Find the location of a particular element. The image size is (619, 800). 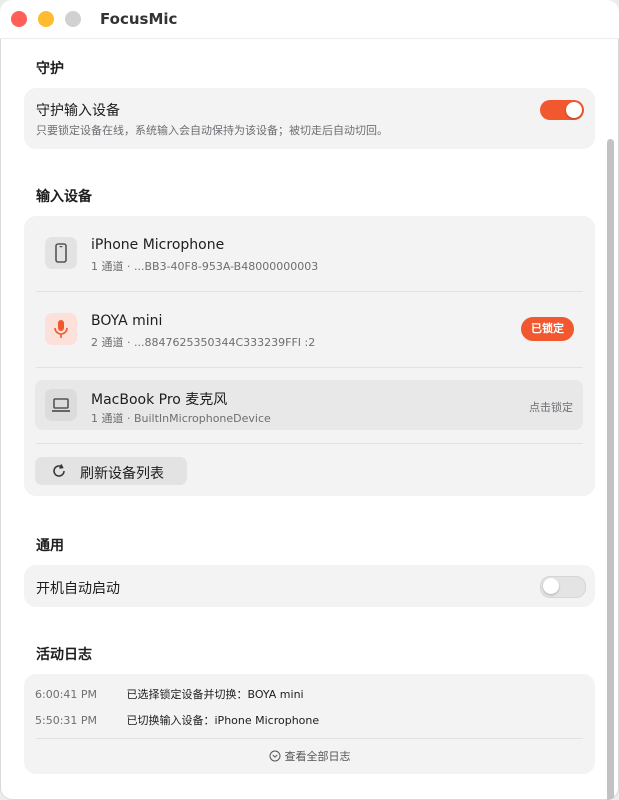

guard-card: 守护输入设备 只要锁定设备在线，系统输入会自动保持为该设备；被切走后自动切回。 is located at coordinates (309, 118).